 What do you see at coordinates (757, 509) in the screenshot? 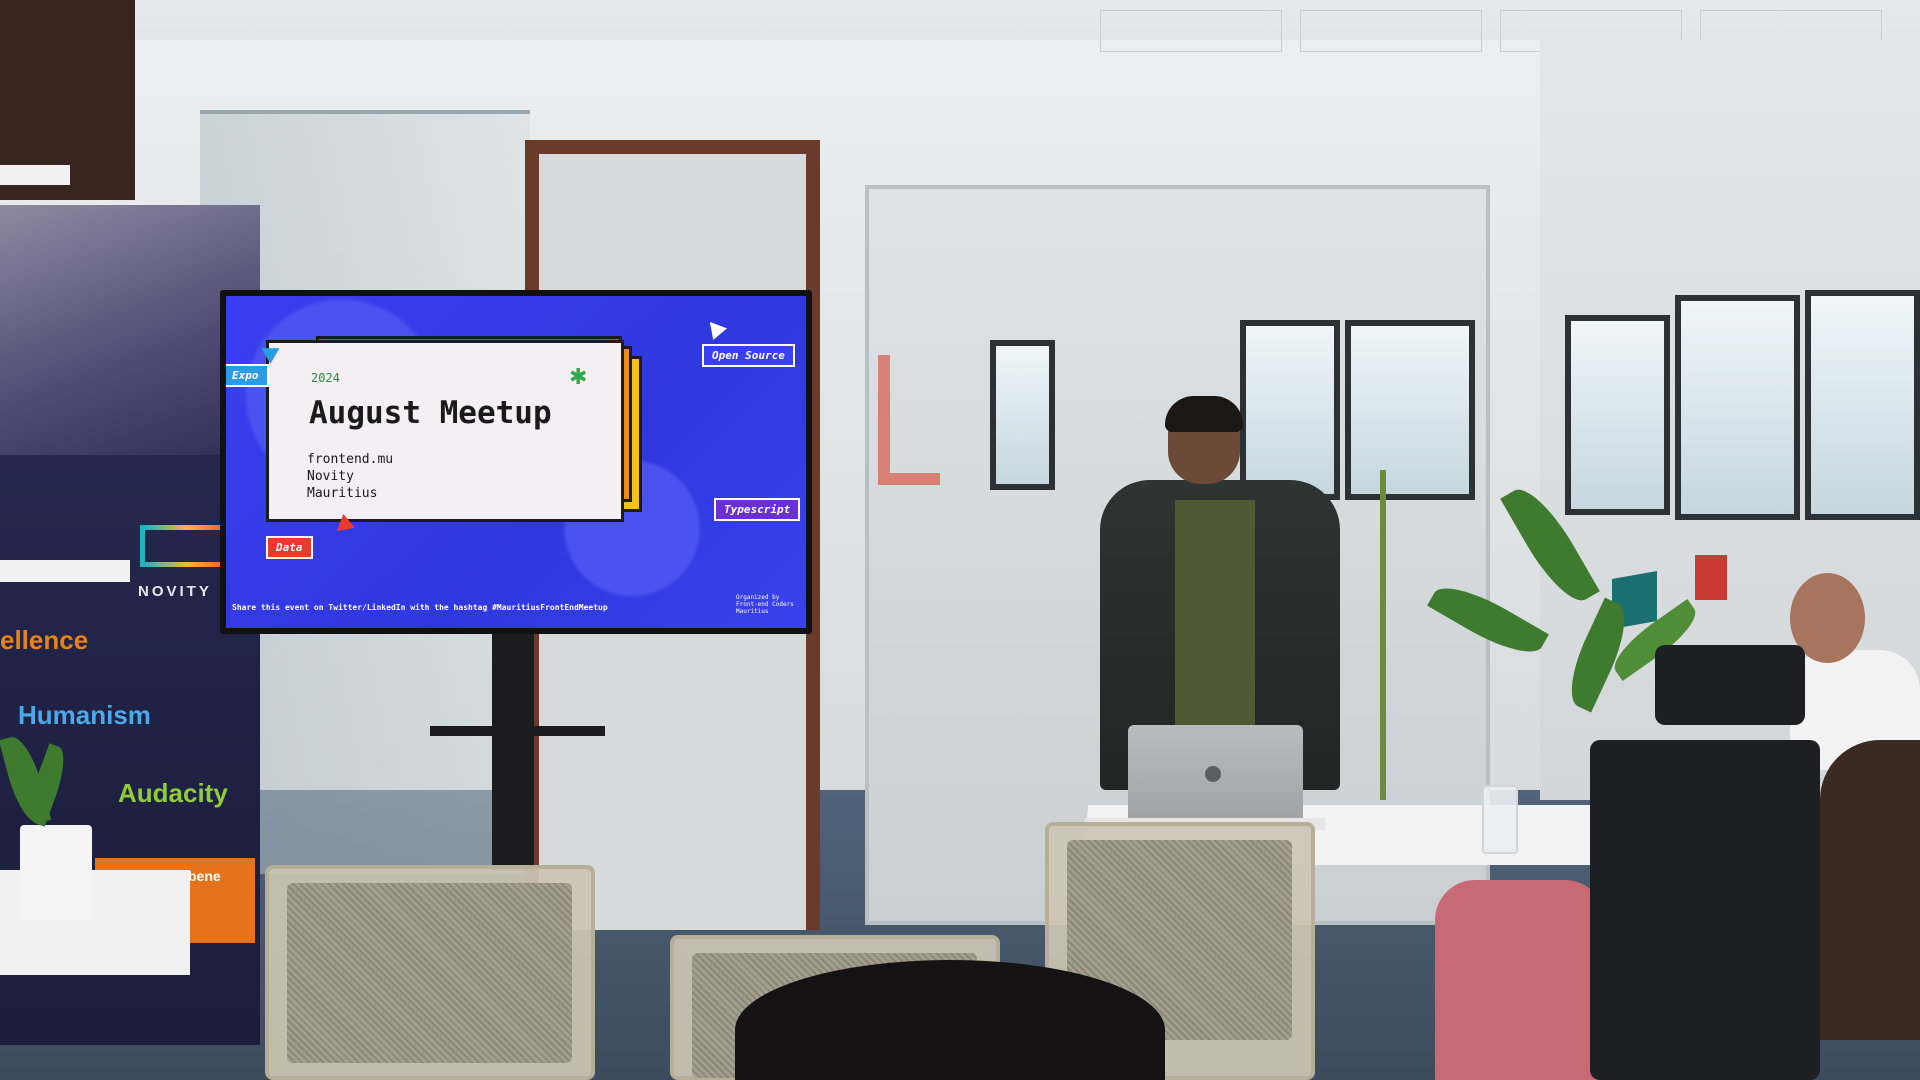
I see `tag-typescript: Typescript` at bounding box center [757, 509].